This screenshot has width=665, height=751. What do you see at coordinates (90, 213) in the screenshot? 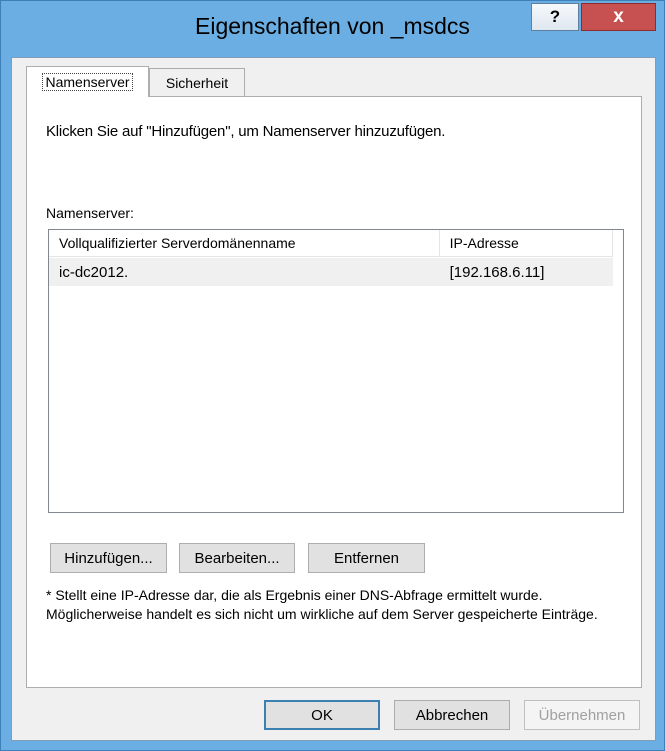
I see `nameserver-list-label: Namenserver:` at bounding box center [90, 213].